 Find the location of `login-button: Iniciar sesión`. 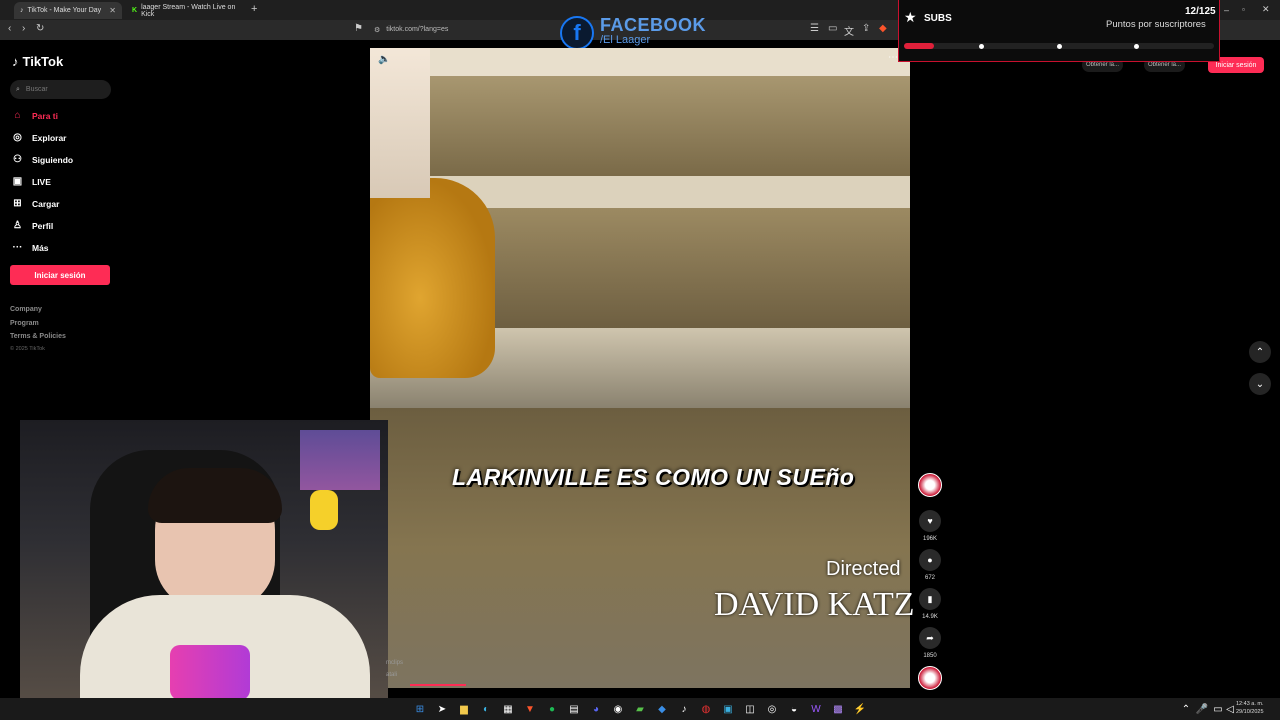

login-button: Iniciar sesión is located at coordinates (60, 275).